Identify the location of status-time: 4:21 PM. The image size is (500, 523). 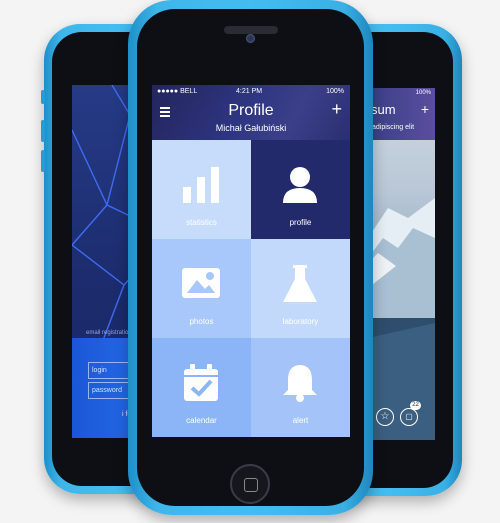
(249, 91).